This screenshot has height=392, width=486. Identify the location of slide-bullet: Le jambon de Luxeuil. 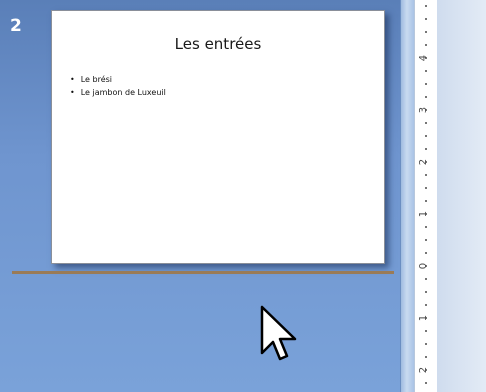
(118, 92).